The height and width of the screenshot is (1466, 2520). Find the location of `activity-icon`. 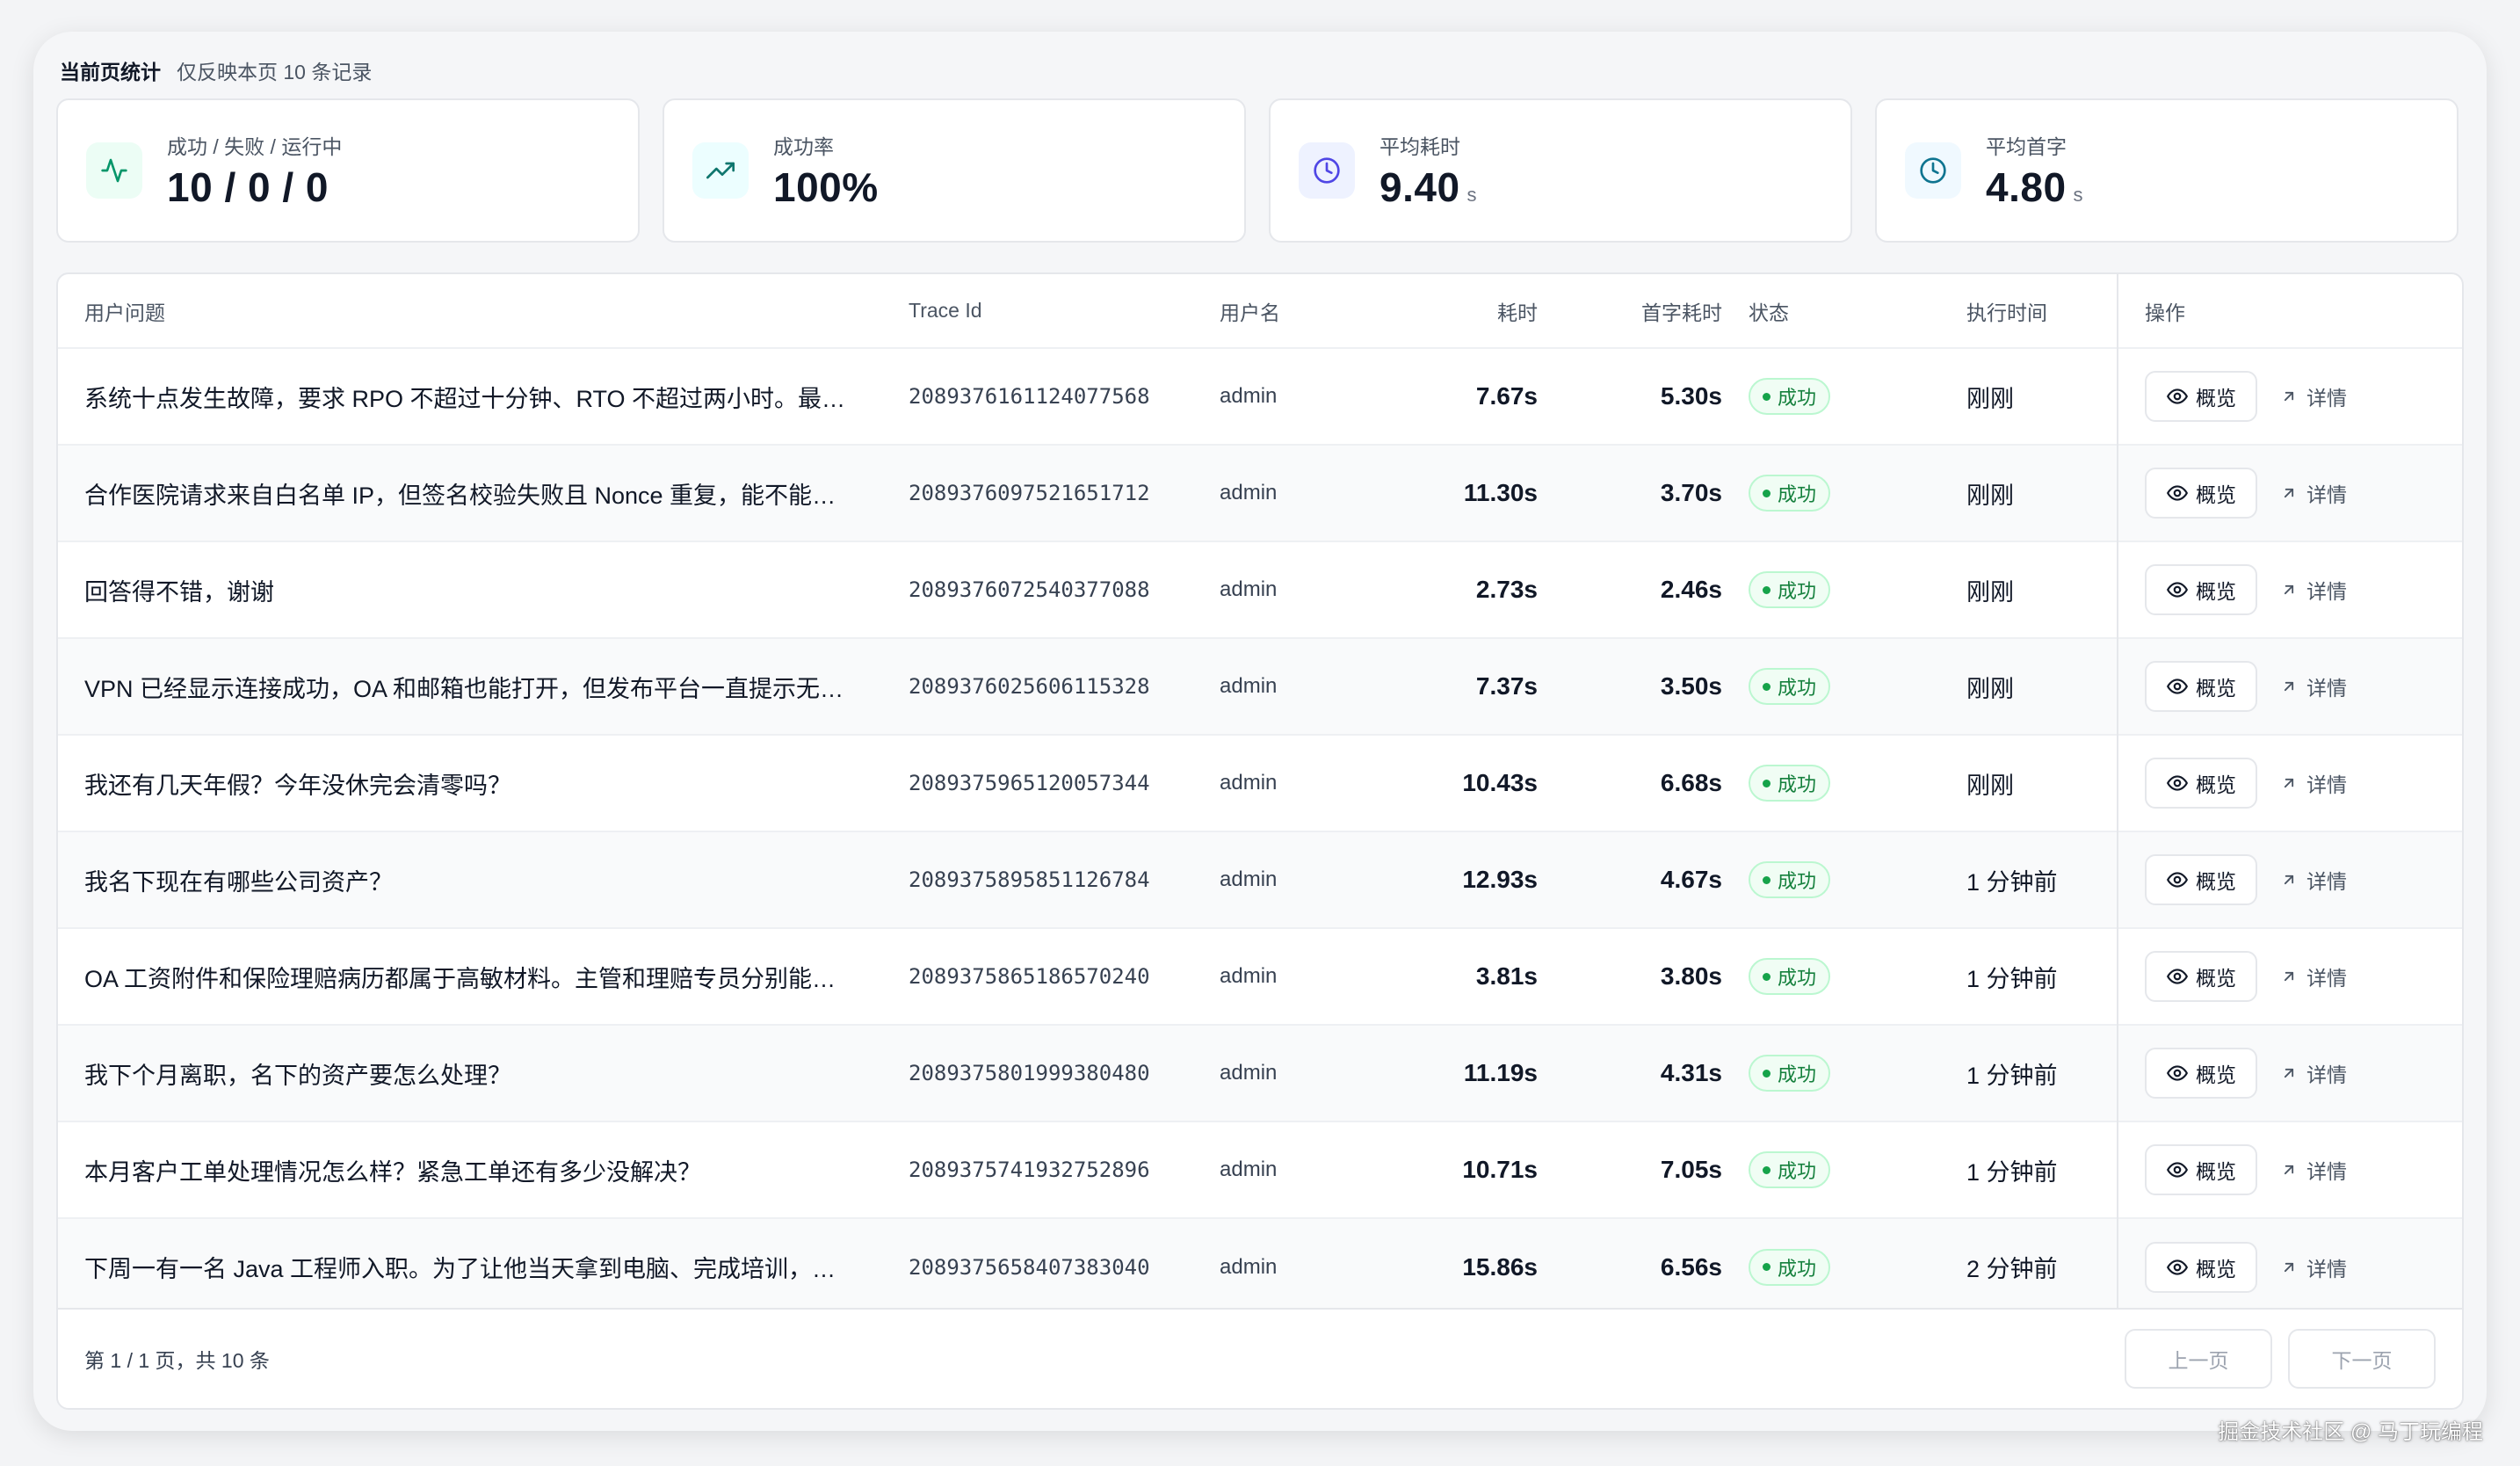

activity-icon is located at coordinates (114, 170).